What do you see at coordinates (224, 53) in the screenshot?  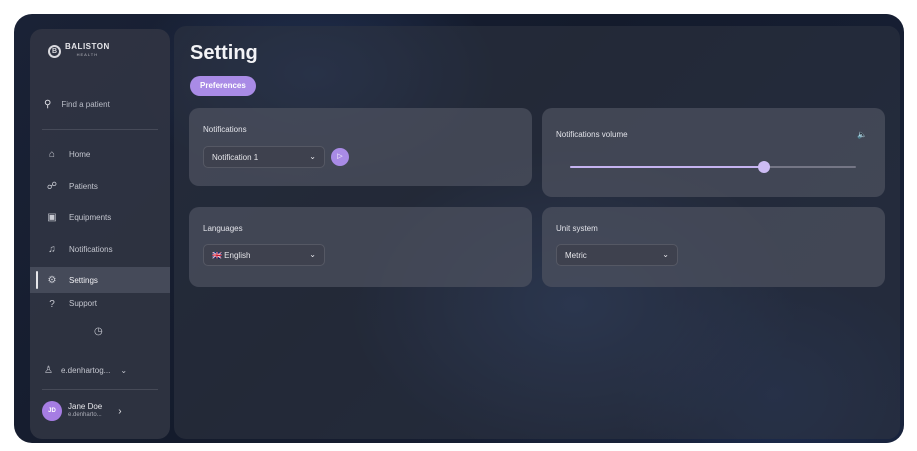 I see `page-title: Setting` at bounding box center [224, 53].